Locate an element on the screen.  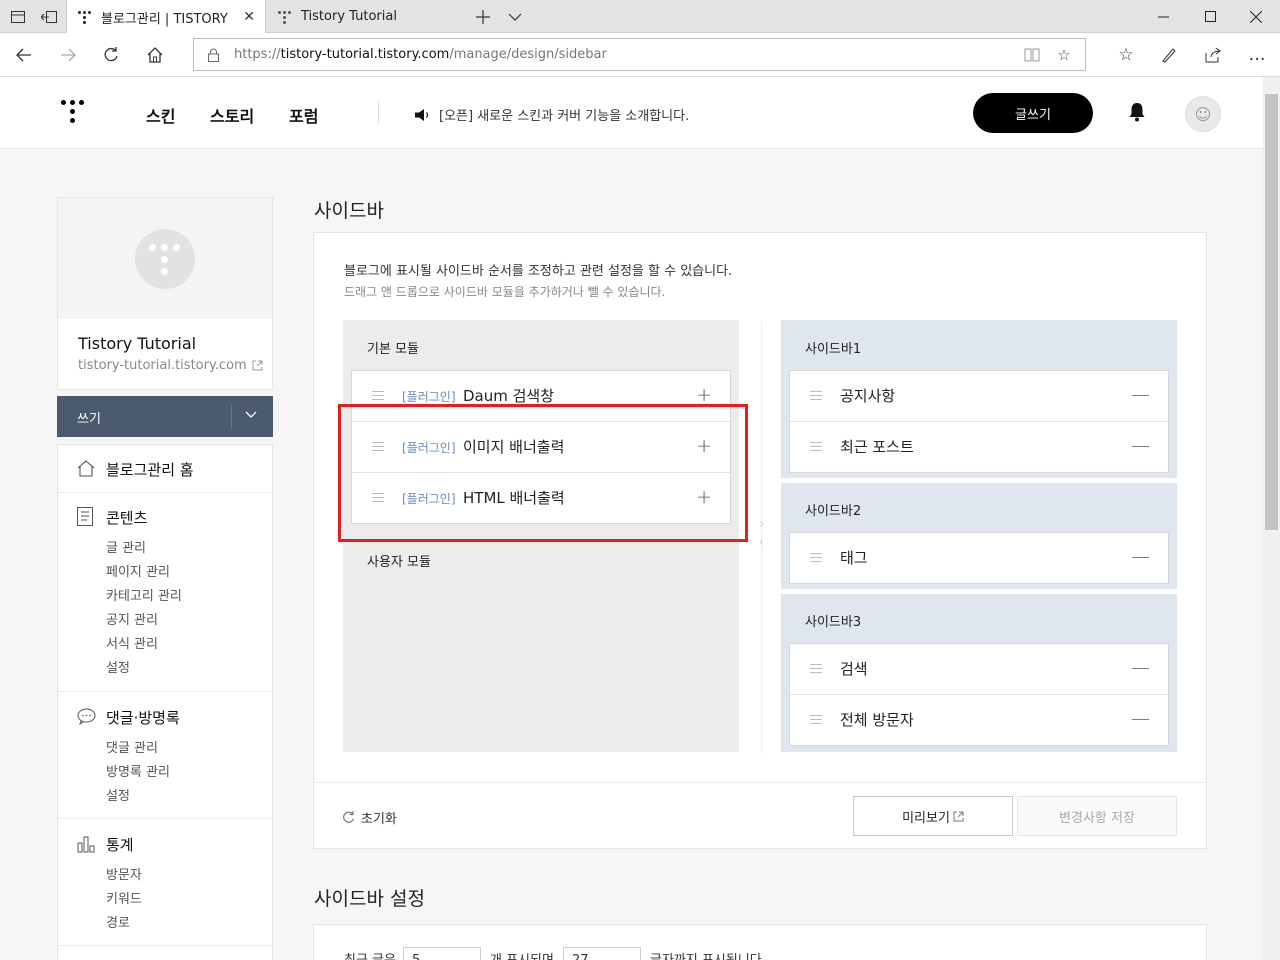
chevron-down-icon is located at coordinates (251, 416).